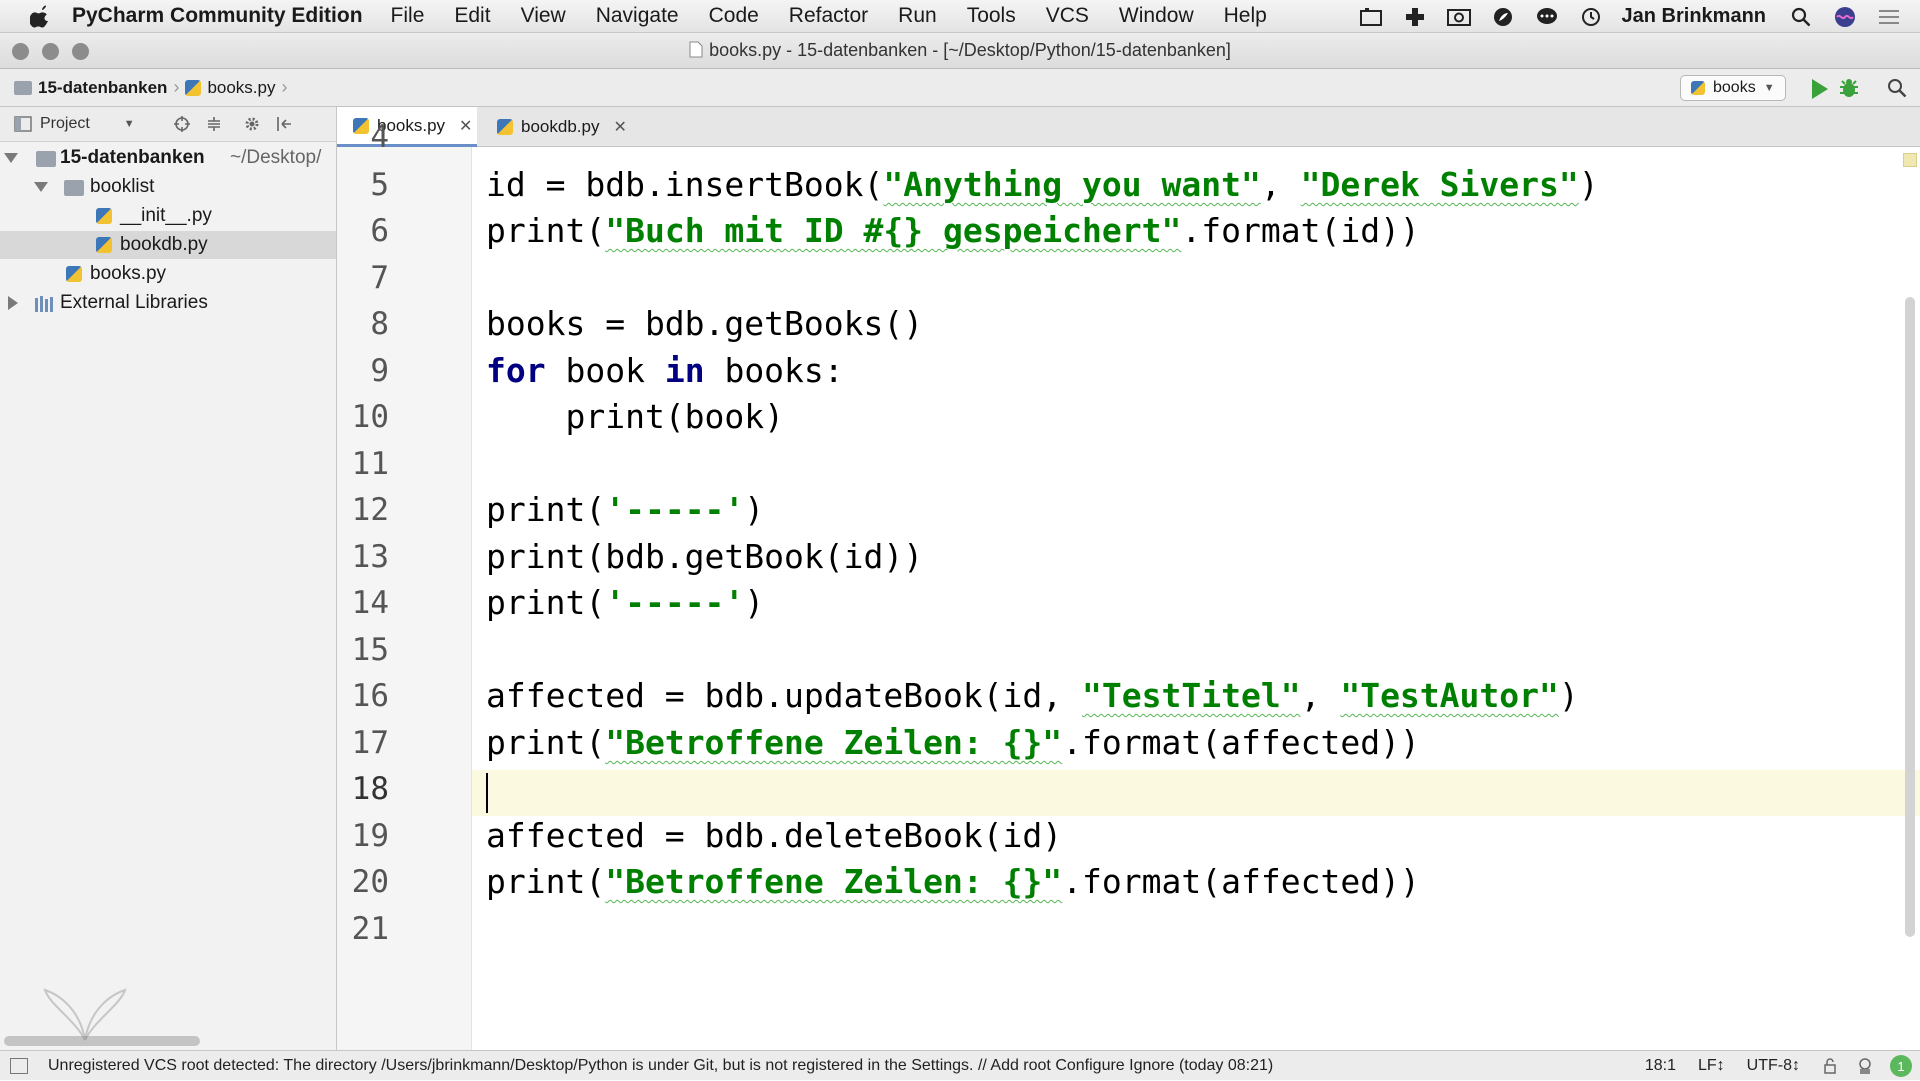  I want to click on line-number: 13, so click(370, 557).